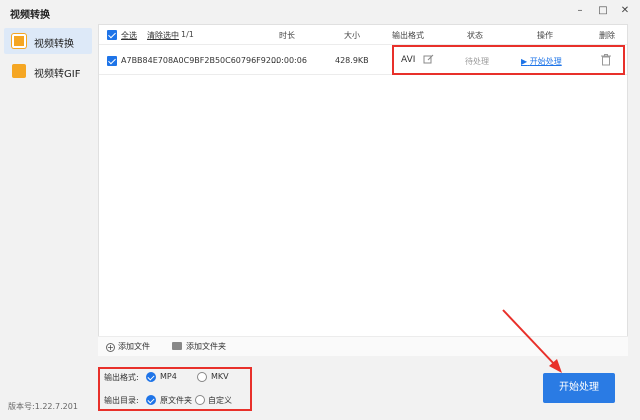  Describe the element at coordinates (603, 11) in the screenshot. I see `maximize-icon: □` at that location.